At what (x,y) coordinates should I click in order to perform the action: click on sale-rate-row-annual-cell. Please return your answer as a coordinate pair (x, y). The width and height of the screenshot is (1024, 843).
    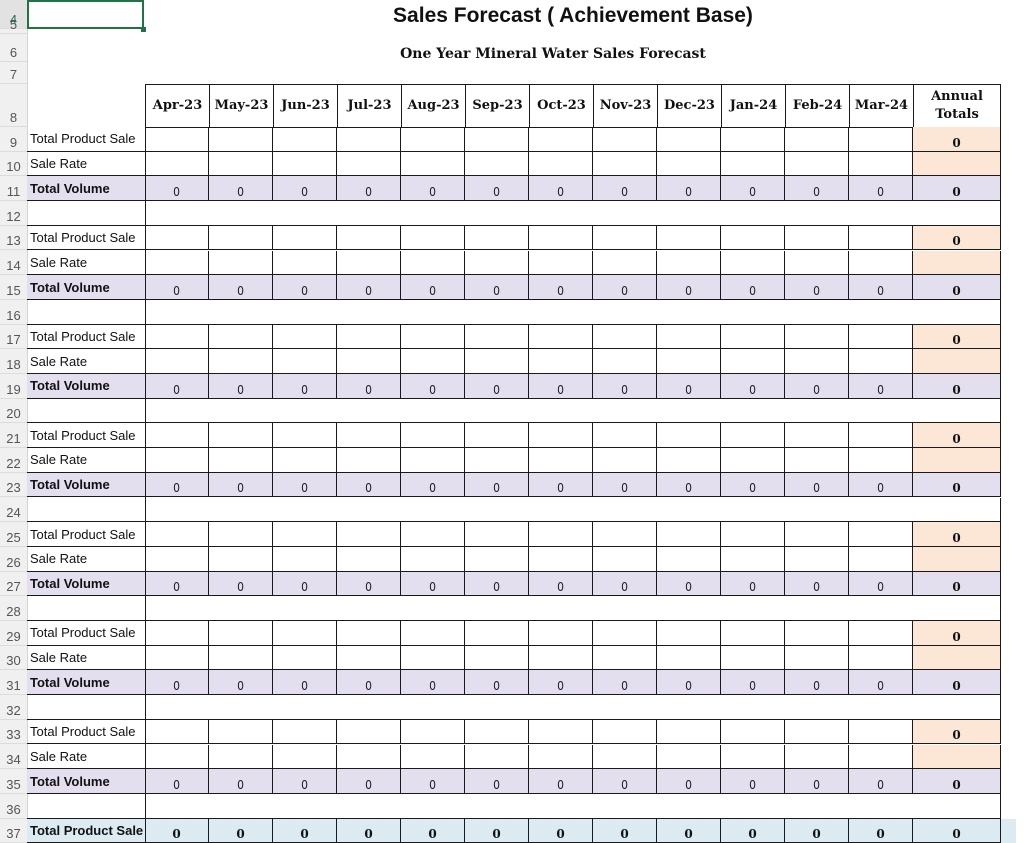
    Looking at the image, I should click on (957, 658).